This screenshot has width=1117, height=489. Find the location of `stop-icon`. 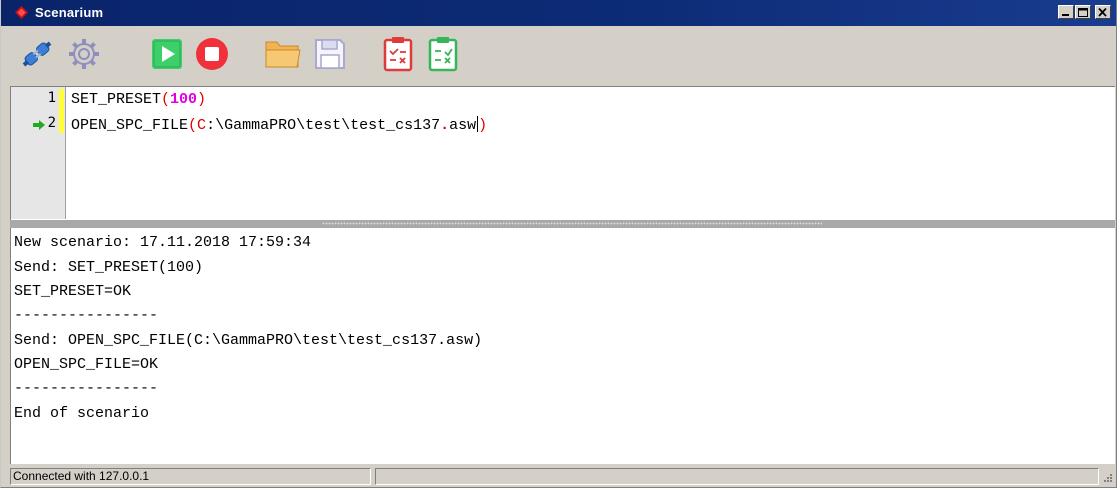

stop-icon is located at coordinates (212, 54).